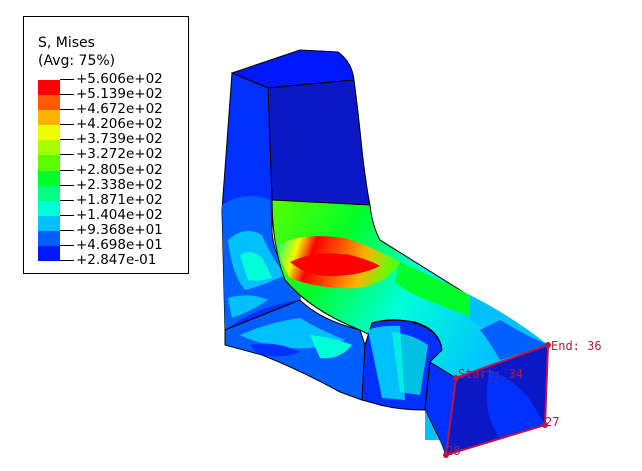  I want to click on legend-title: S, Mises, so click(66, 43).